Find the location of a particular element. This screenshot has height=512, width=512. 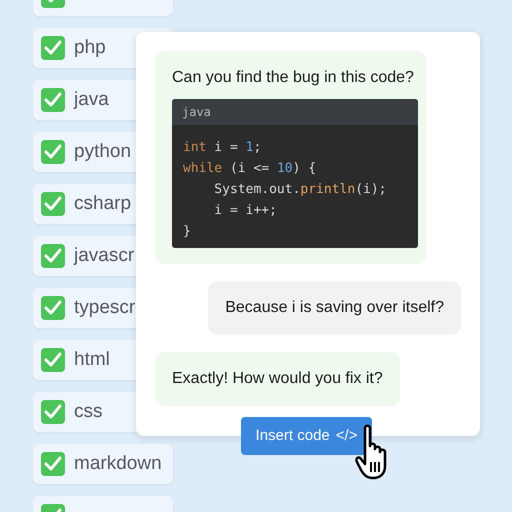

code-line: while (i <= 10) { is located at coordinates (249, 169).